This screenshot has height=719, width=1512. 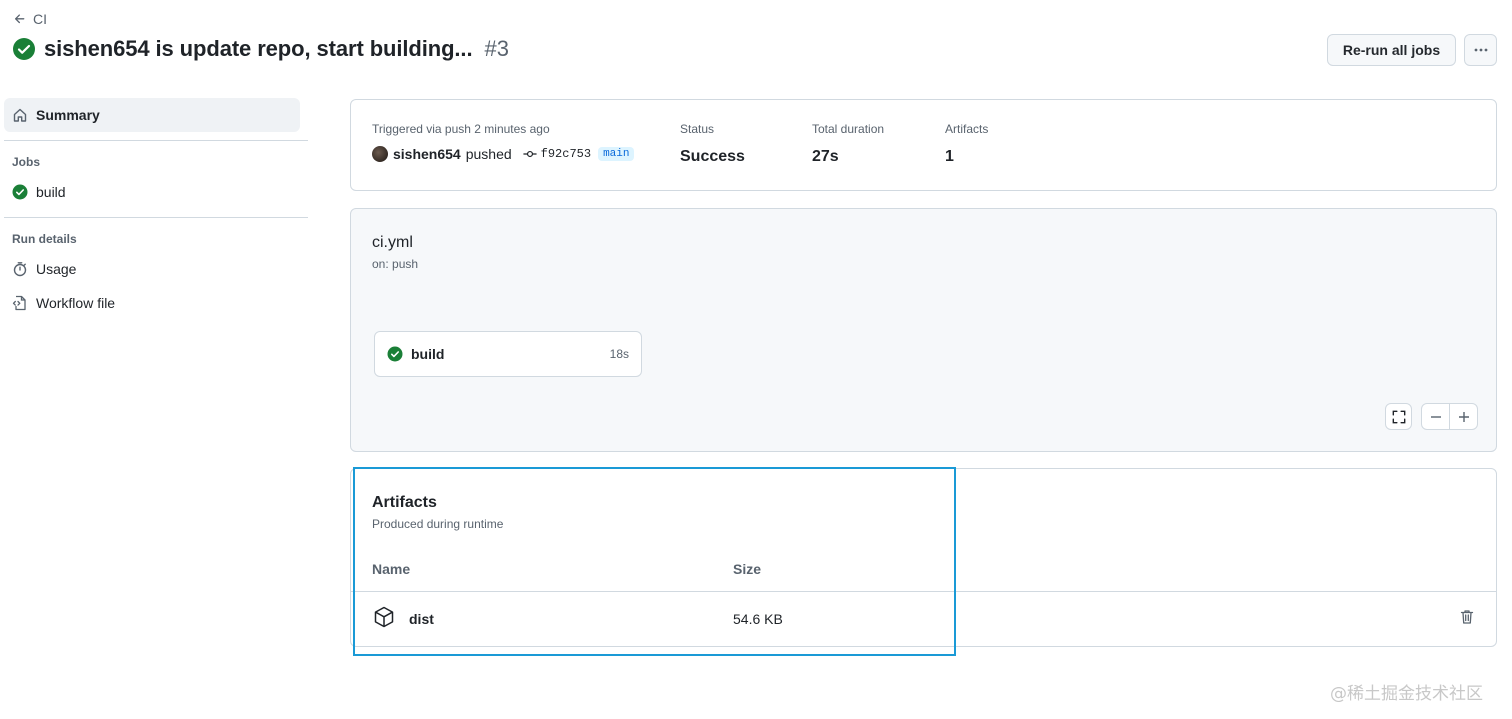 What do you see at coordinates (619, 354) in the screenshot?
I see `job-duration: 18s` at bounding box center [619, 354].